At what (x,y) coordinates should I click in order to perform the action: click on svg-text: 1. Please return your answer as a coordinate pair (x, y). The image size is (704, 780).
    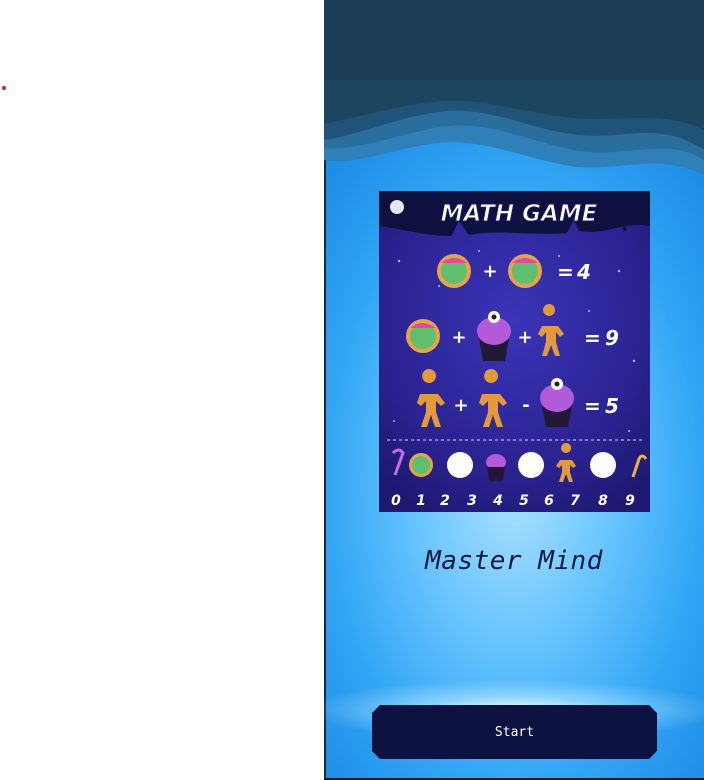
    Looking at the image, I should click on (421, 501).